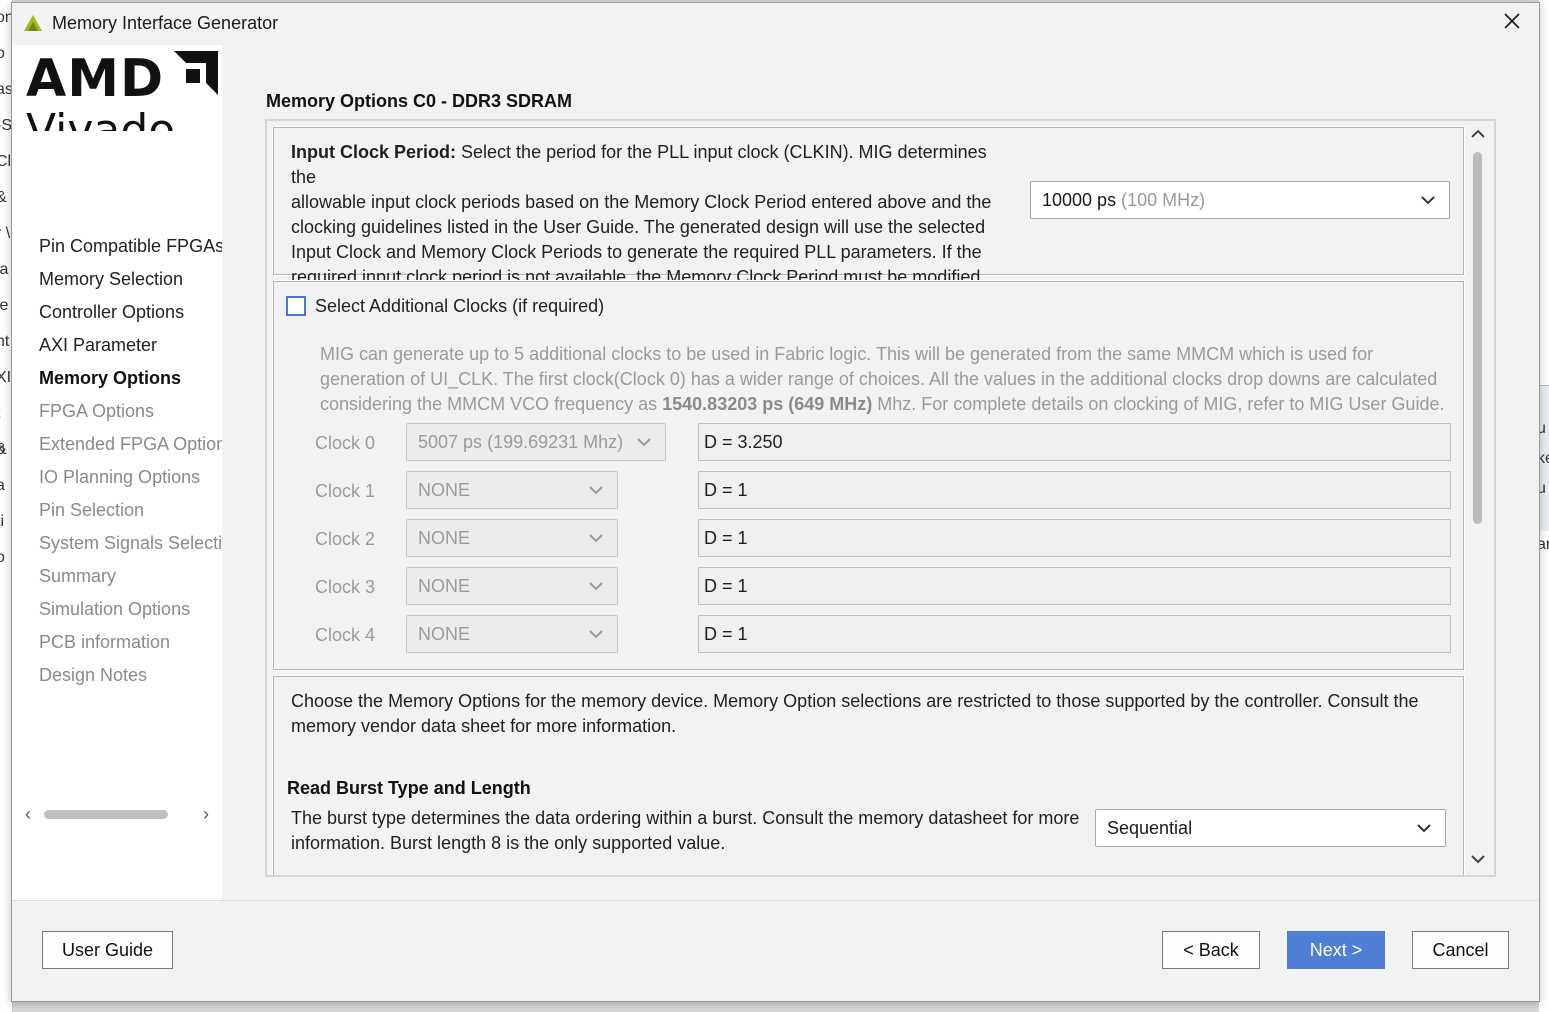  I want to click on clock-0-value-hint: (199.69231 Mhz), so click(555, 442).